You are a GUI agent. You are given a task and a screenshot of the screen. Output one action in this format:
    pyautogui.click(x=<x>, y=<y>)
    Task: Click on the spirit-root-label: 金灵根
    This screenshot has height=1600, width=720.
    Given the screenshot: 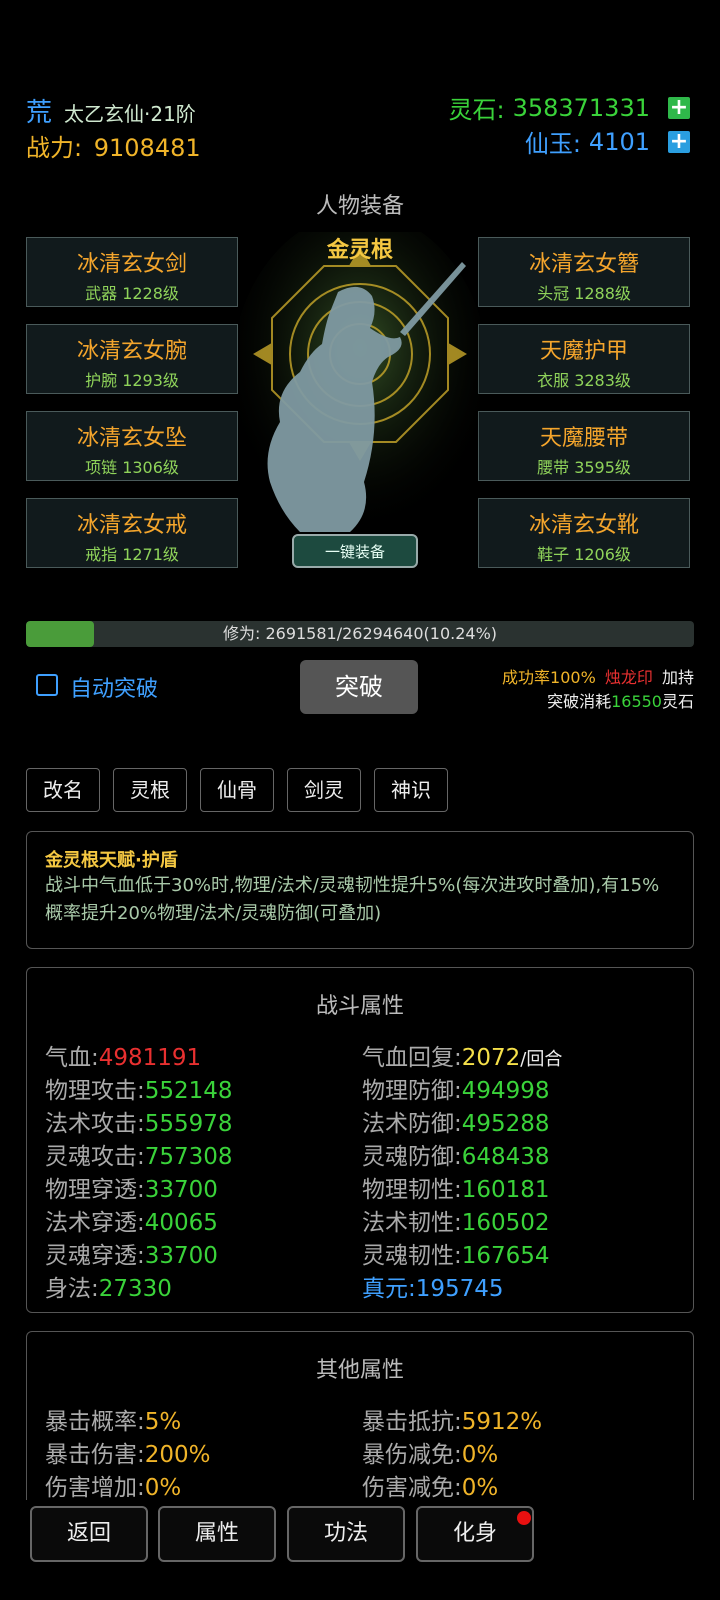 What is the action you would take?
    pyautogui.click(x=359, y=250)
    